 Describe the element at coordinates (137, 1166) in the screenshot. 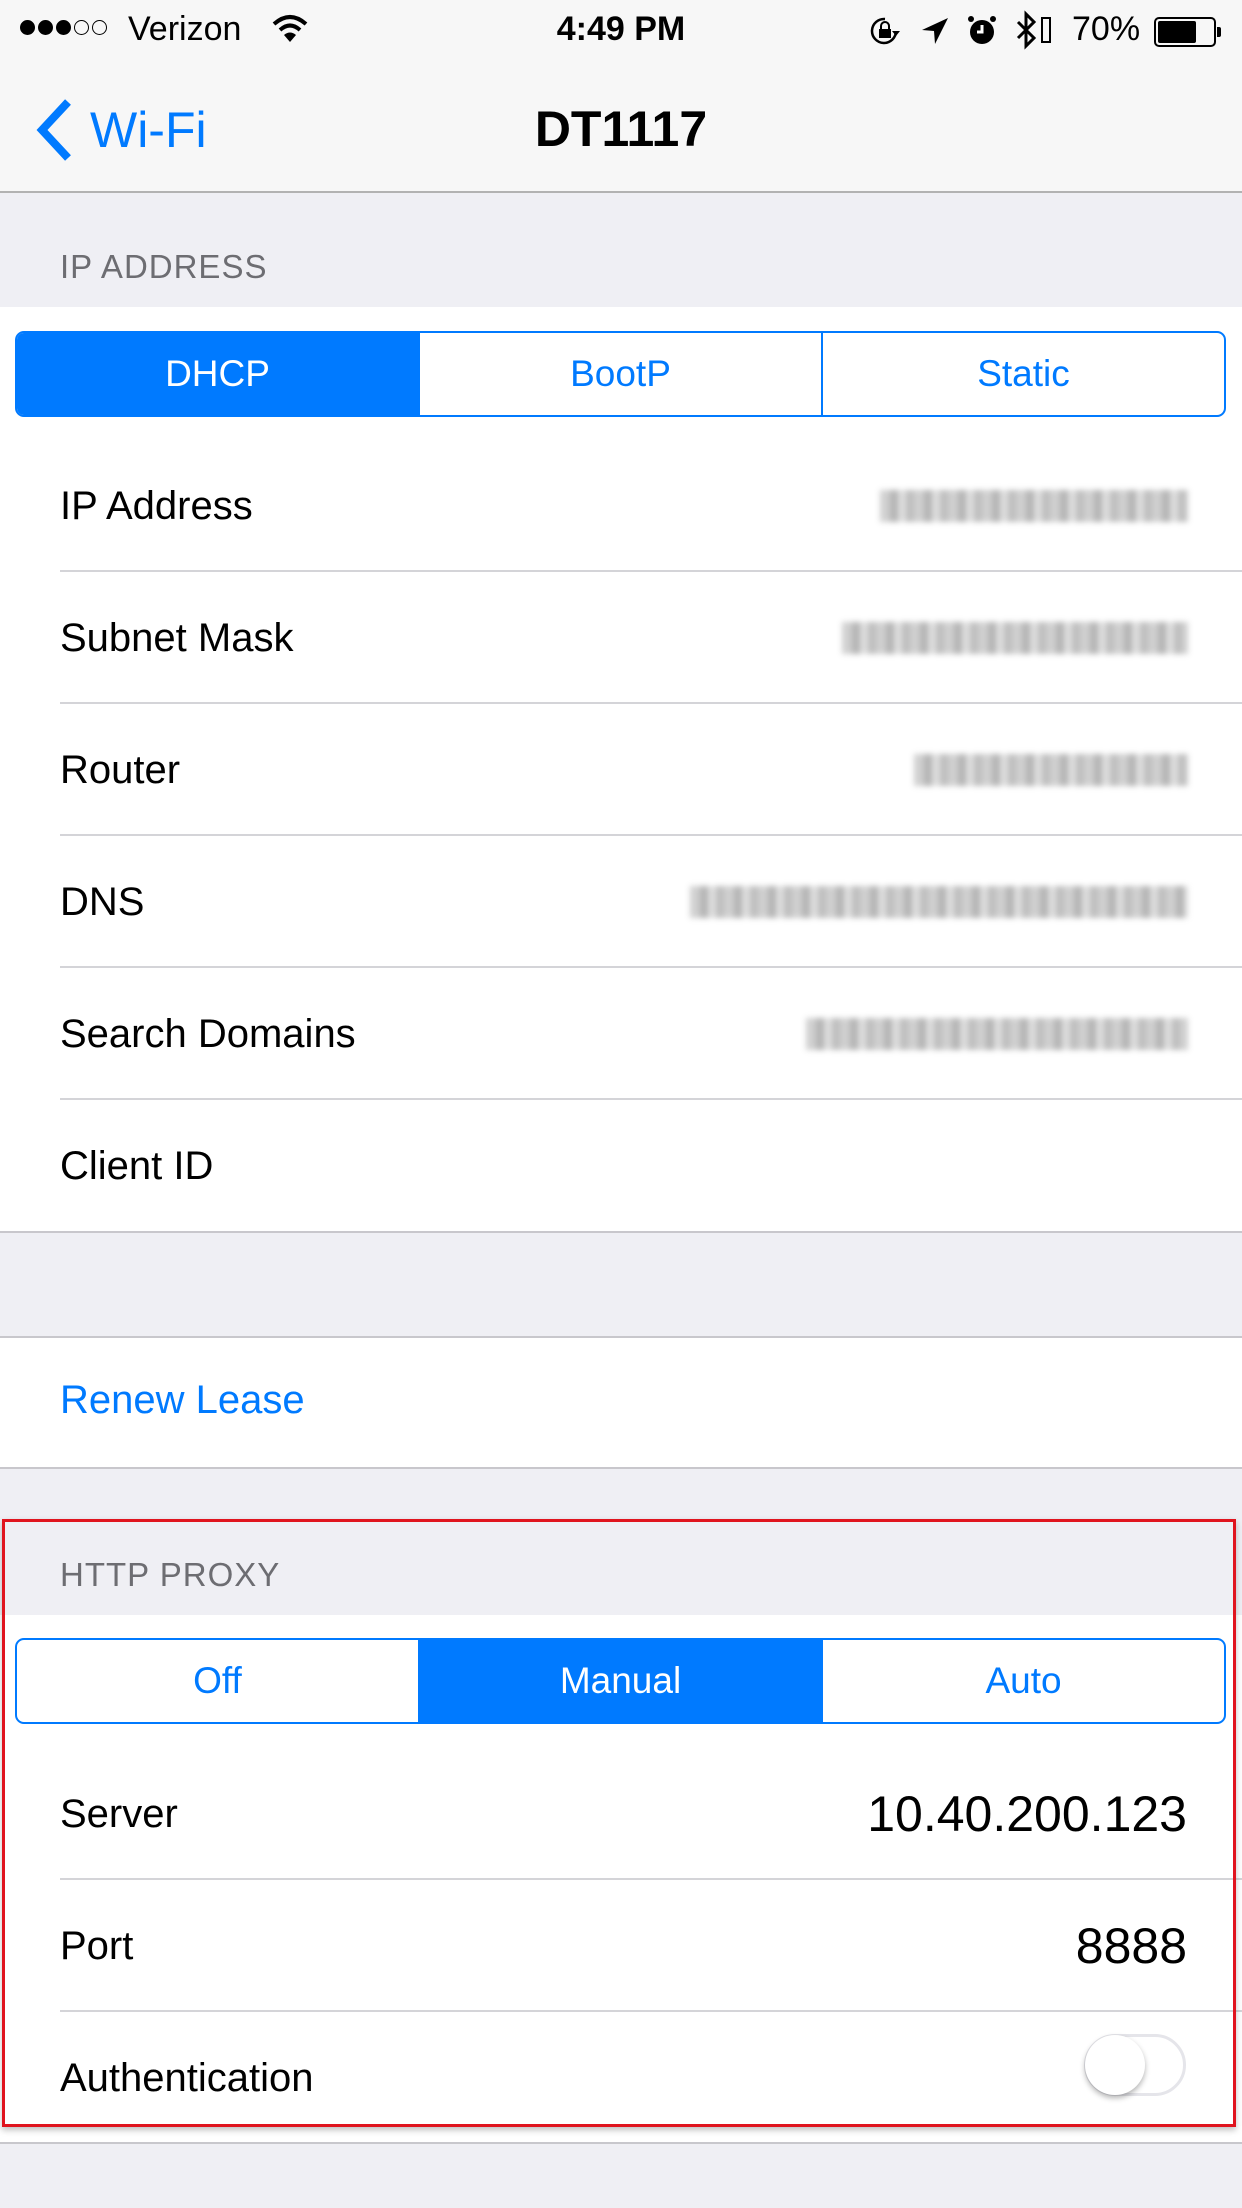

I see `row-label: Client ID` at that location.